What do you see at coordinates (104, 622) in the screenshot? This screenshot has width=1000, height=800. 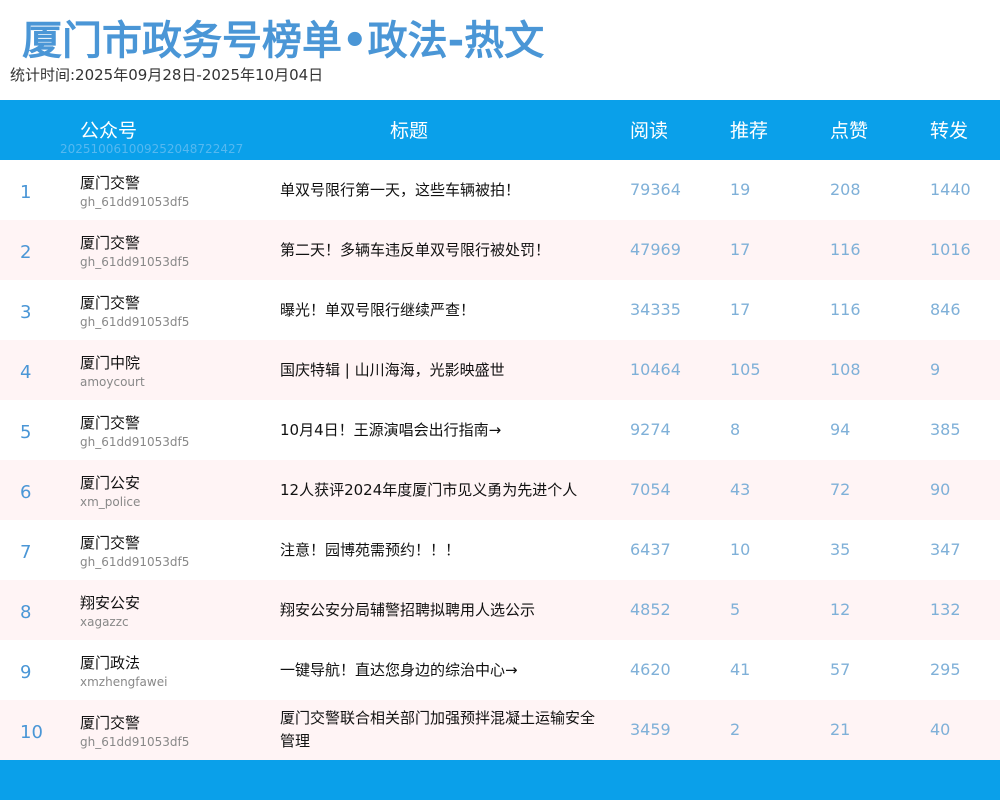 I see `account-id: xagazzc` at bounding box center [104, 622].